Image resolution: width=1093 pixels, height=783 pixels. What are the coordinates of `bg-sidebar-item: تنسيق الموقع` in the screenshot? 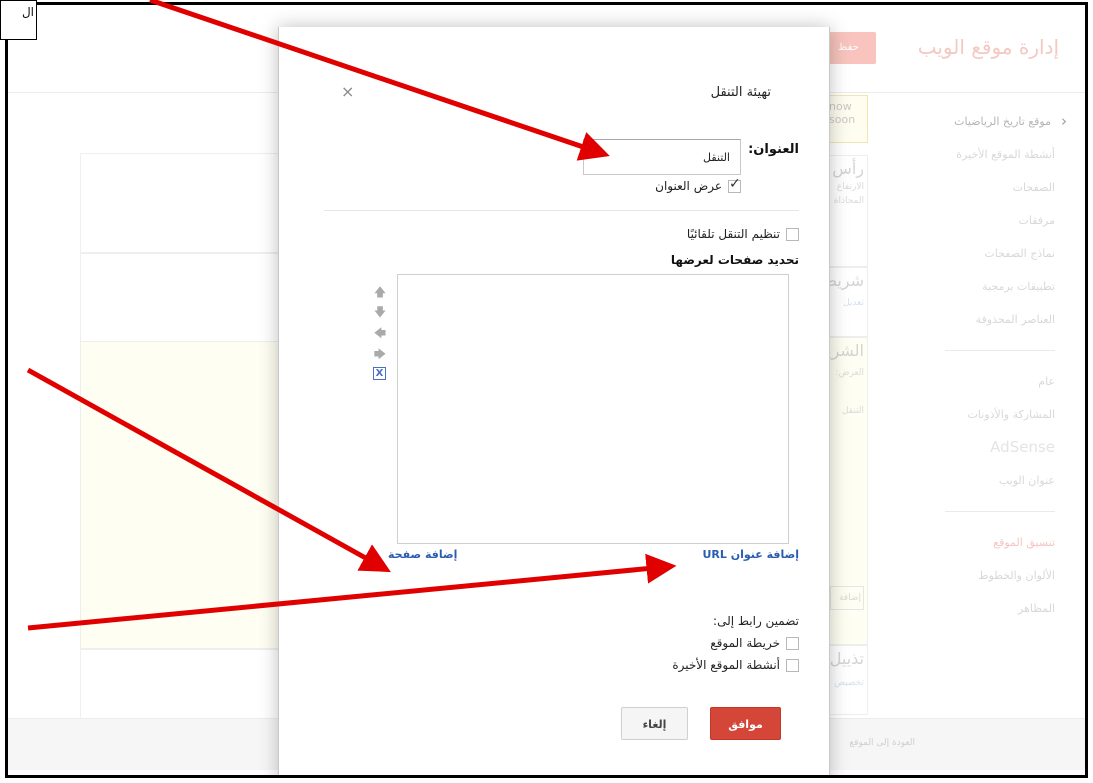 It's located at (995, 542).